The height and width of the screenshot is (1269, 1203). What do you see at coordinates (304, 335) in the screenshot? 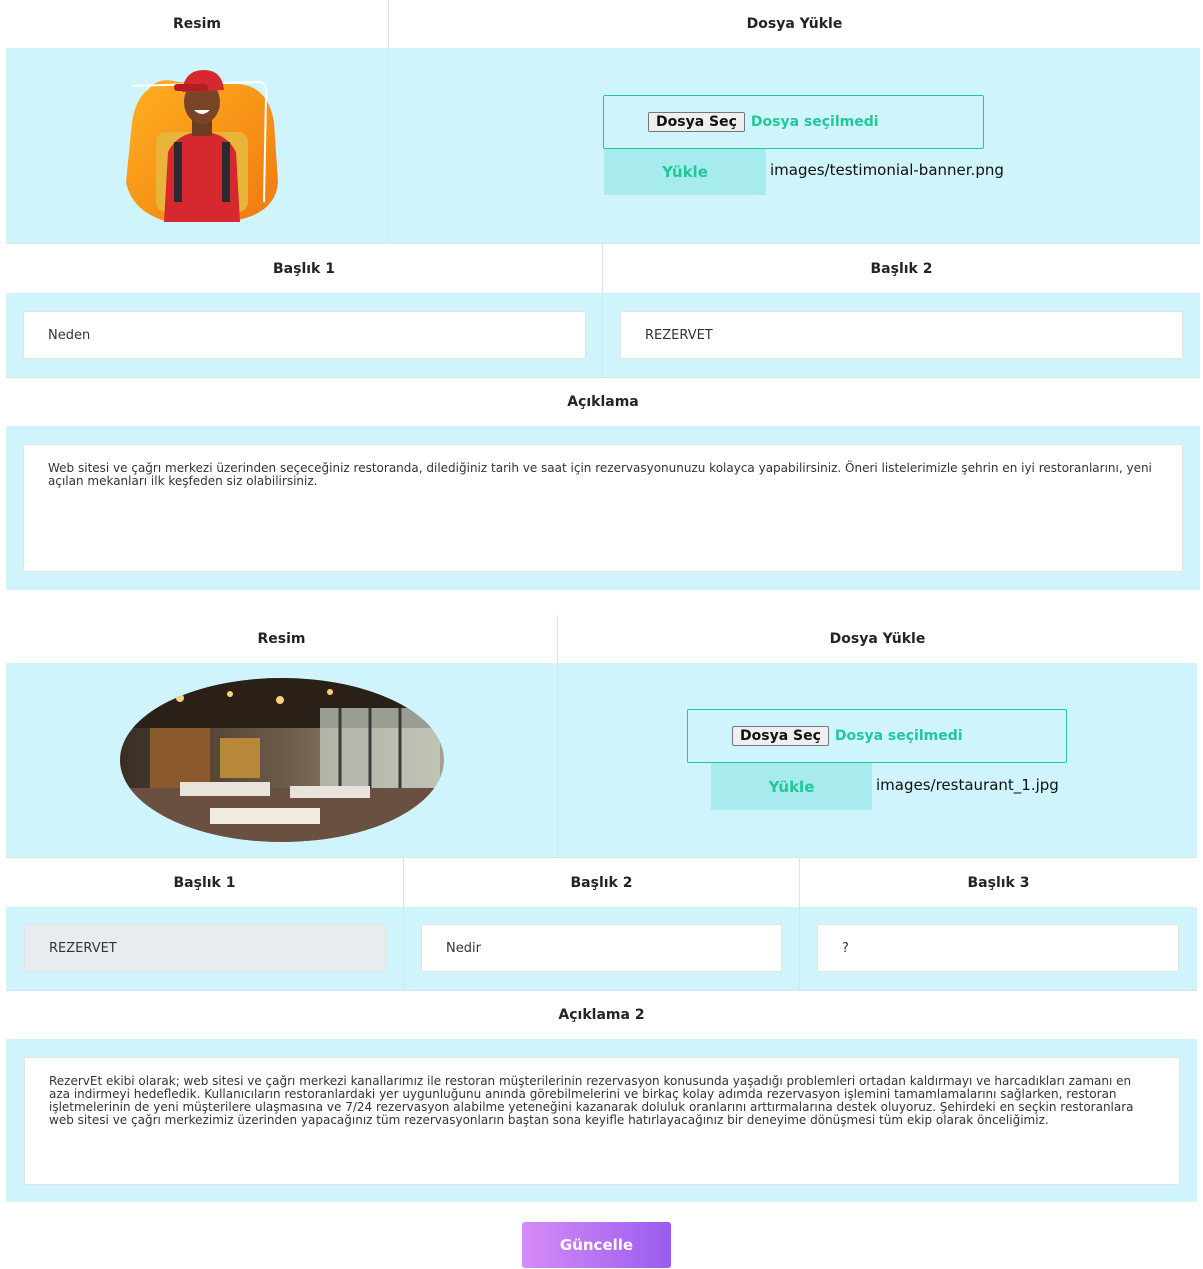
I see `title1-input: Neden` at bounding box center [304, 335].